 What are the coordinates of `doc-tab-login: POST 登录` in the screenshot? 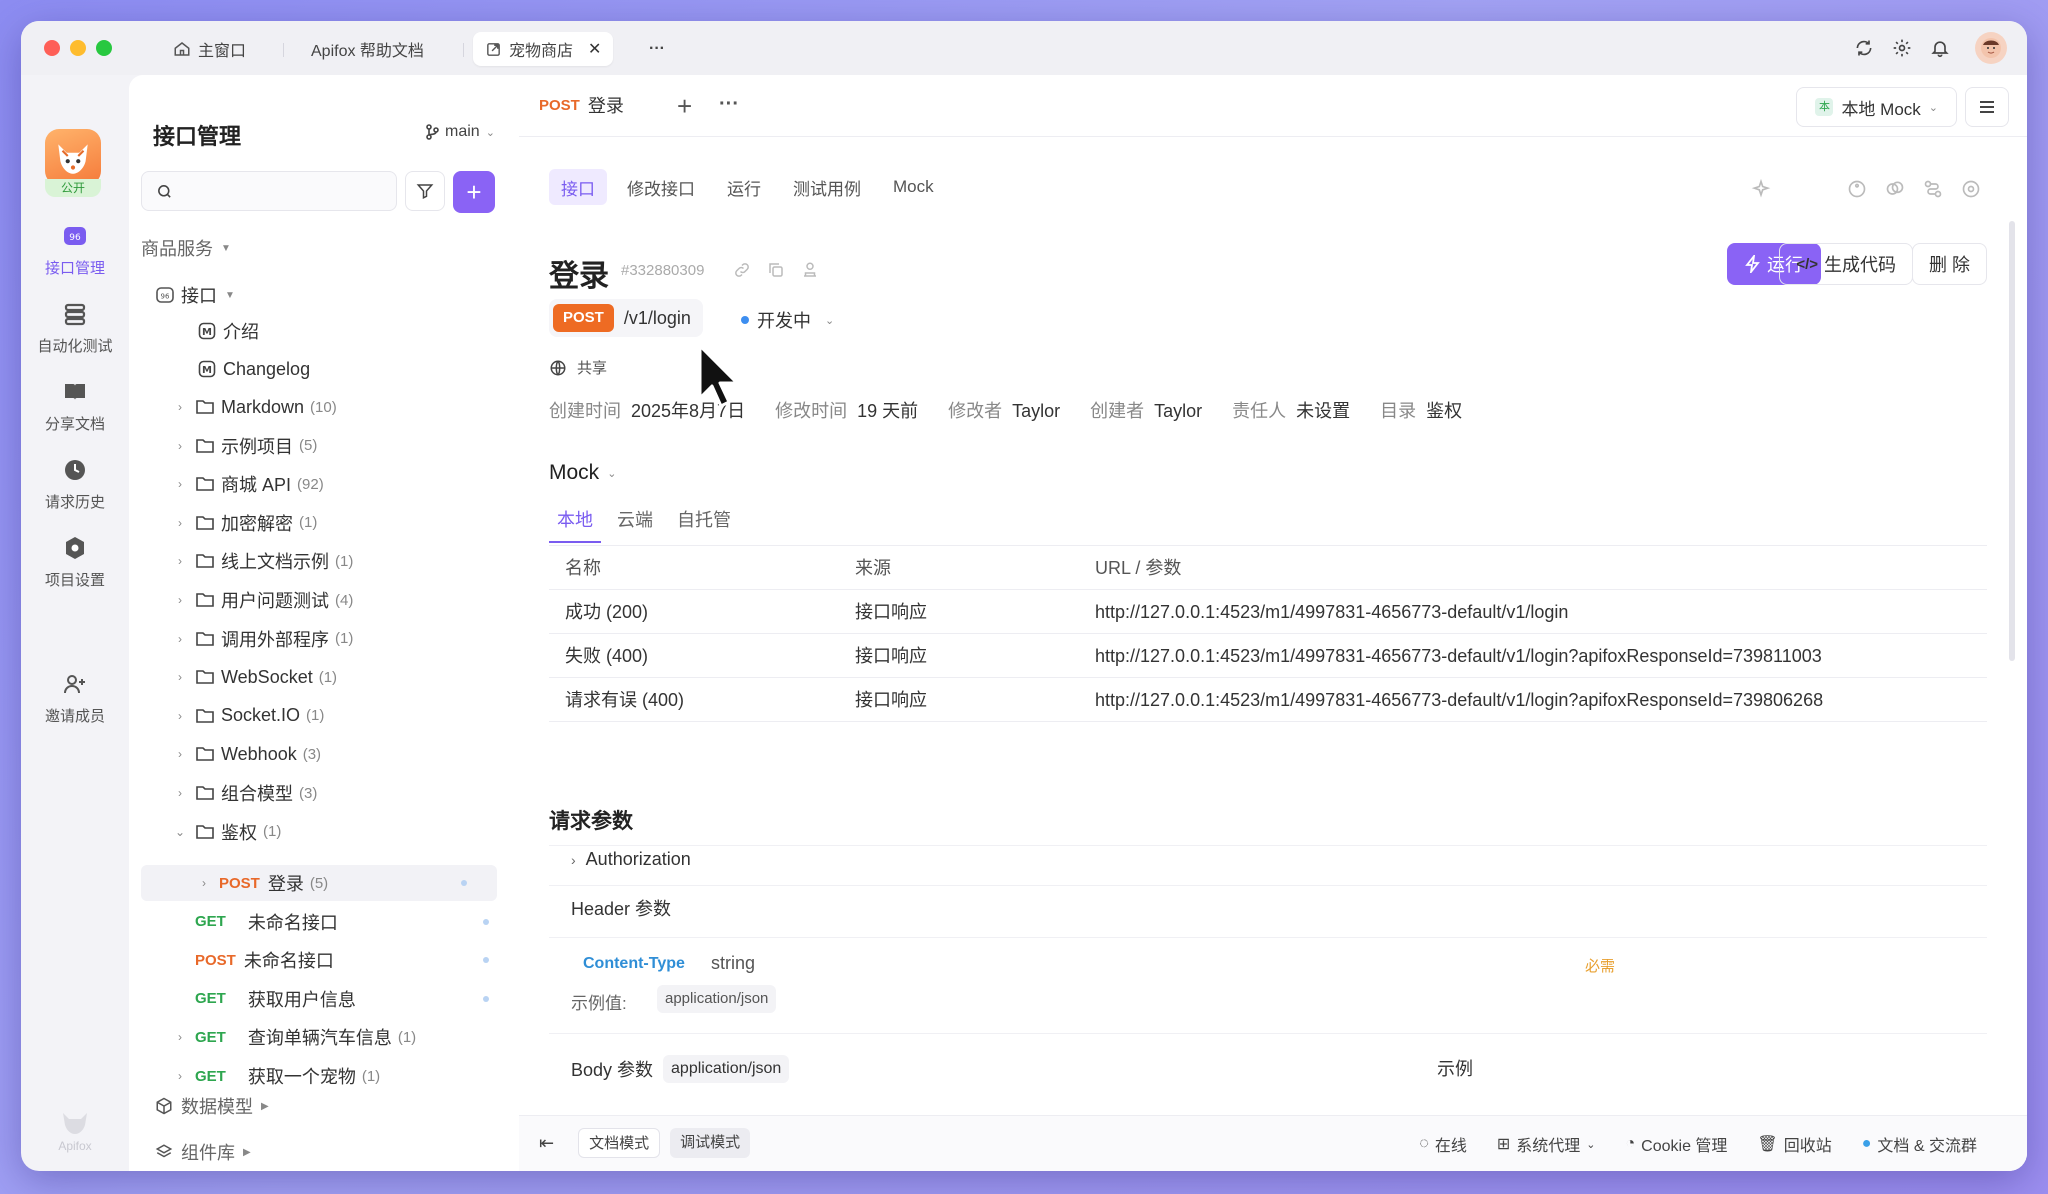 It's located at (594, 106).